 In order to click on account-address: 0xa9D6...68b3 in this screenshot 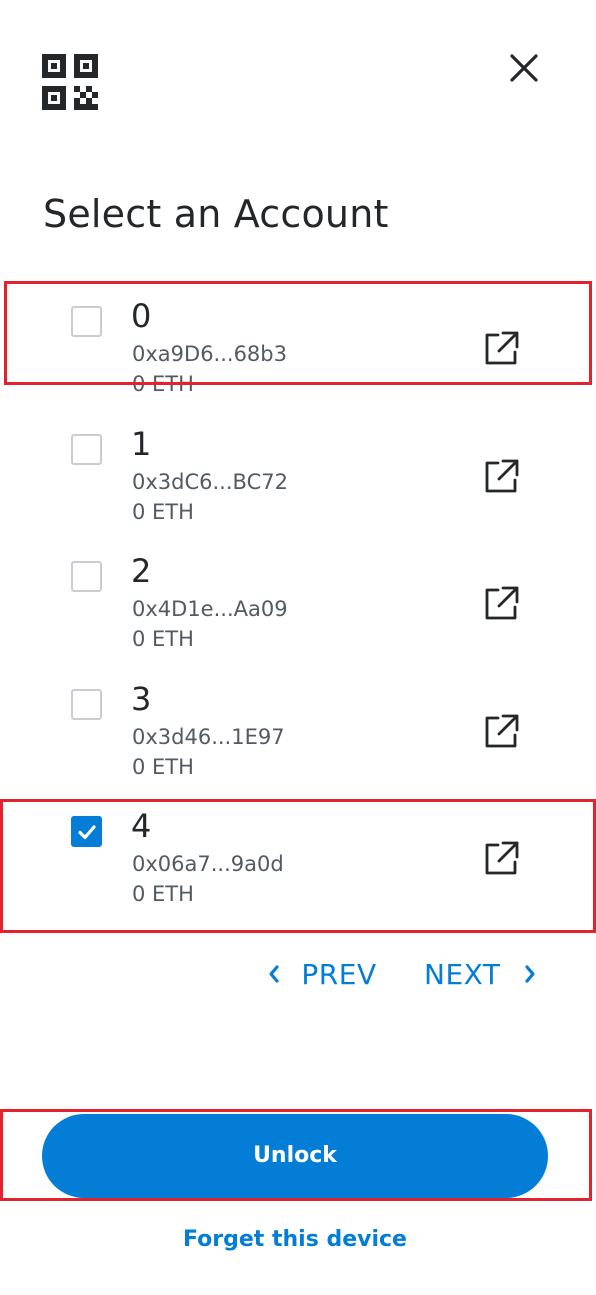, I will do `click(209, 354)`.